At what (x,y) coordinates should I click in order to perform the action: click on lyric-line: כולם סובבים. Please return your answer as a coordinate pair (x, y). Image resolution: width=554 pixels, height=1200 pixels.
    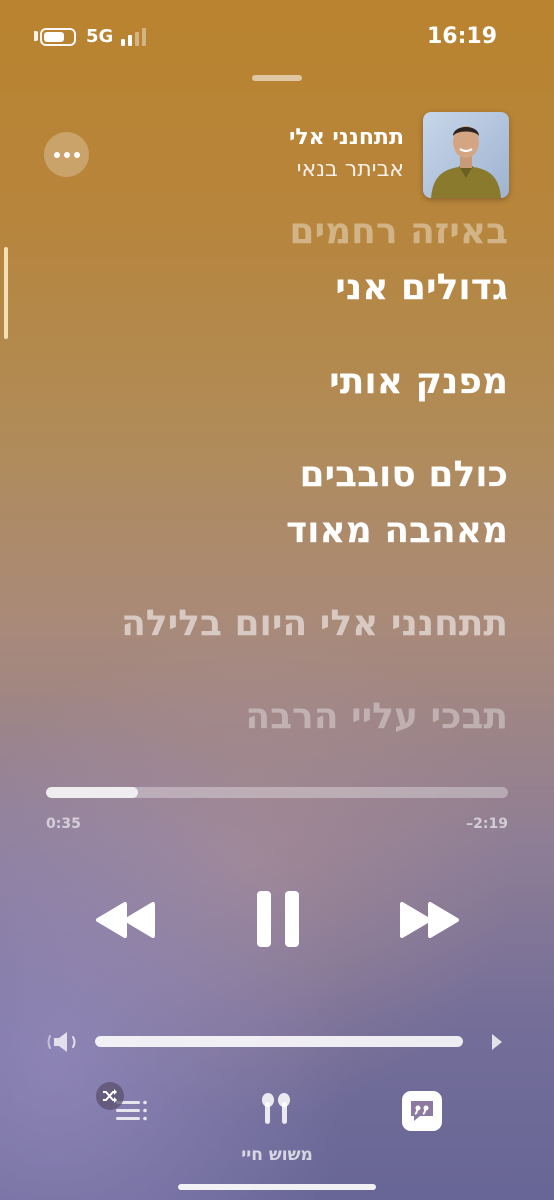
    Looking at the image, I should click on (403, 475).